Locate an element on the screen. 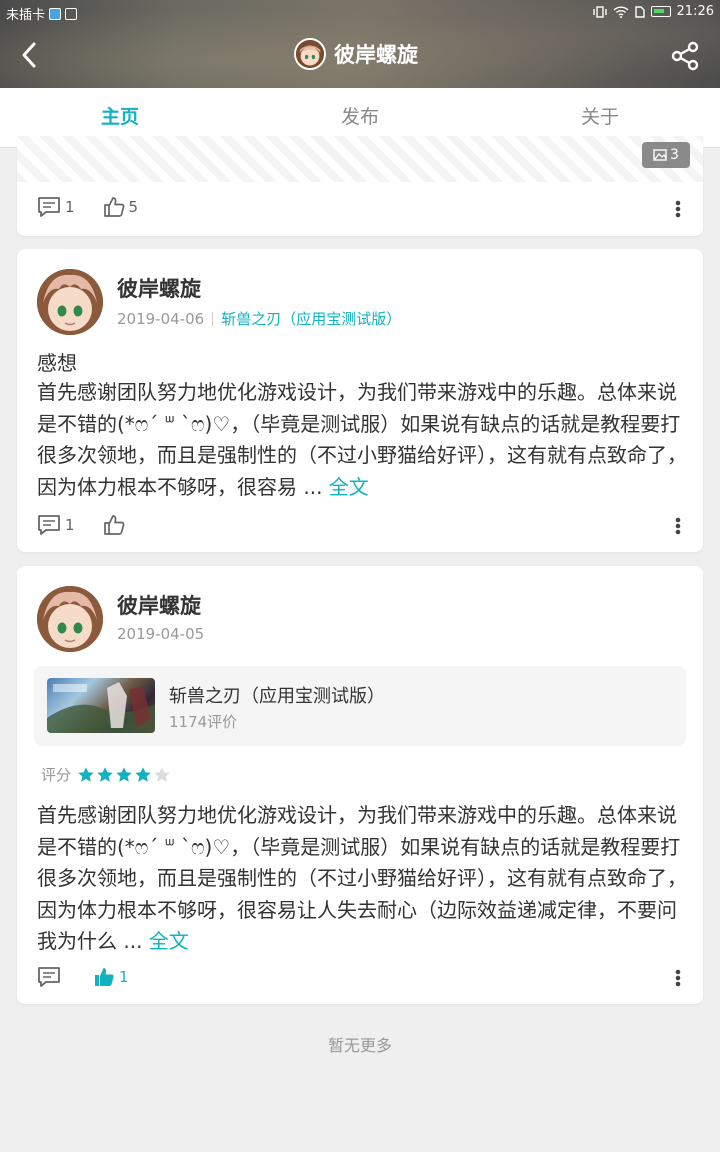 This screenshot has width=720, height=1152. battery-icon is located at coordinates (660, 11).